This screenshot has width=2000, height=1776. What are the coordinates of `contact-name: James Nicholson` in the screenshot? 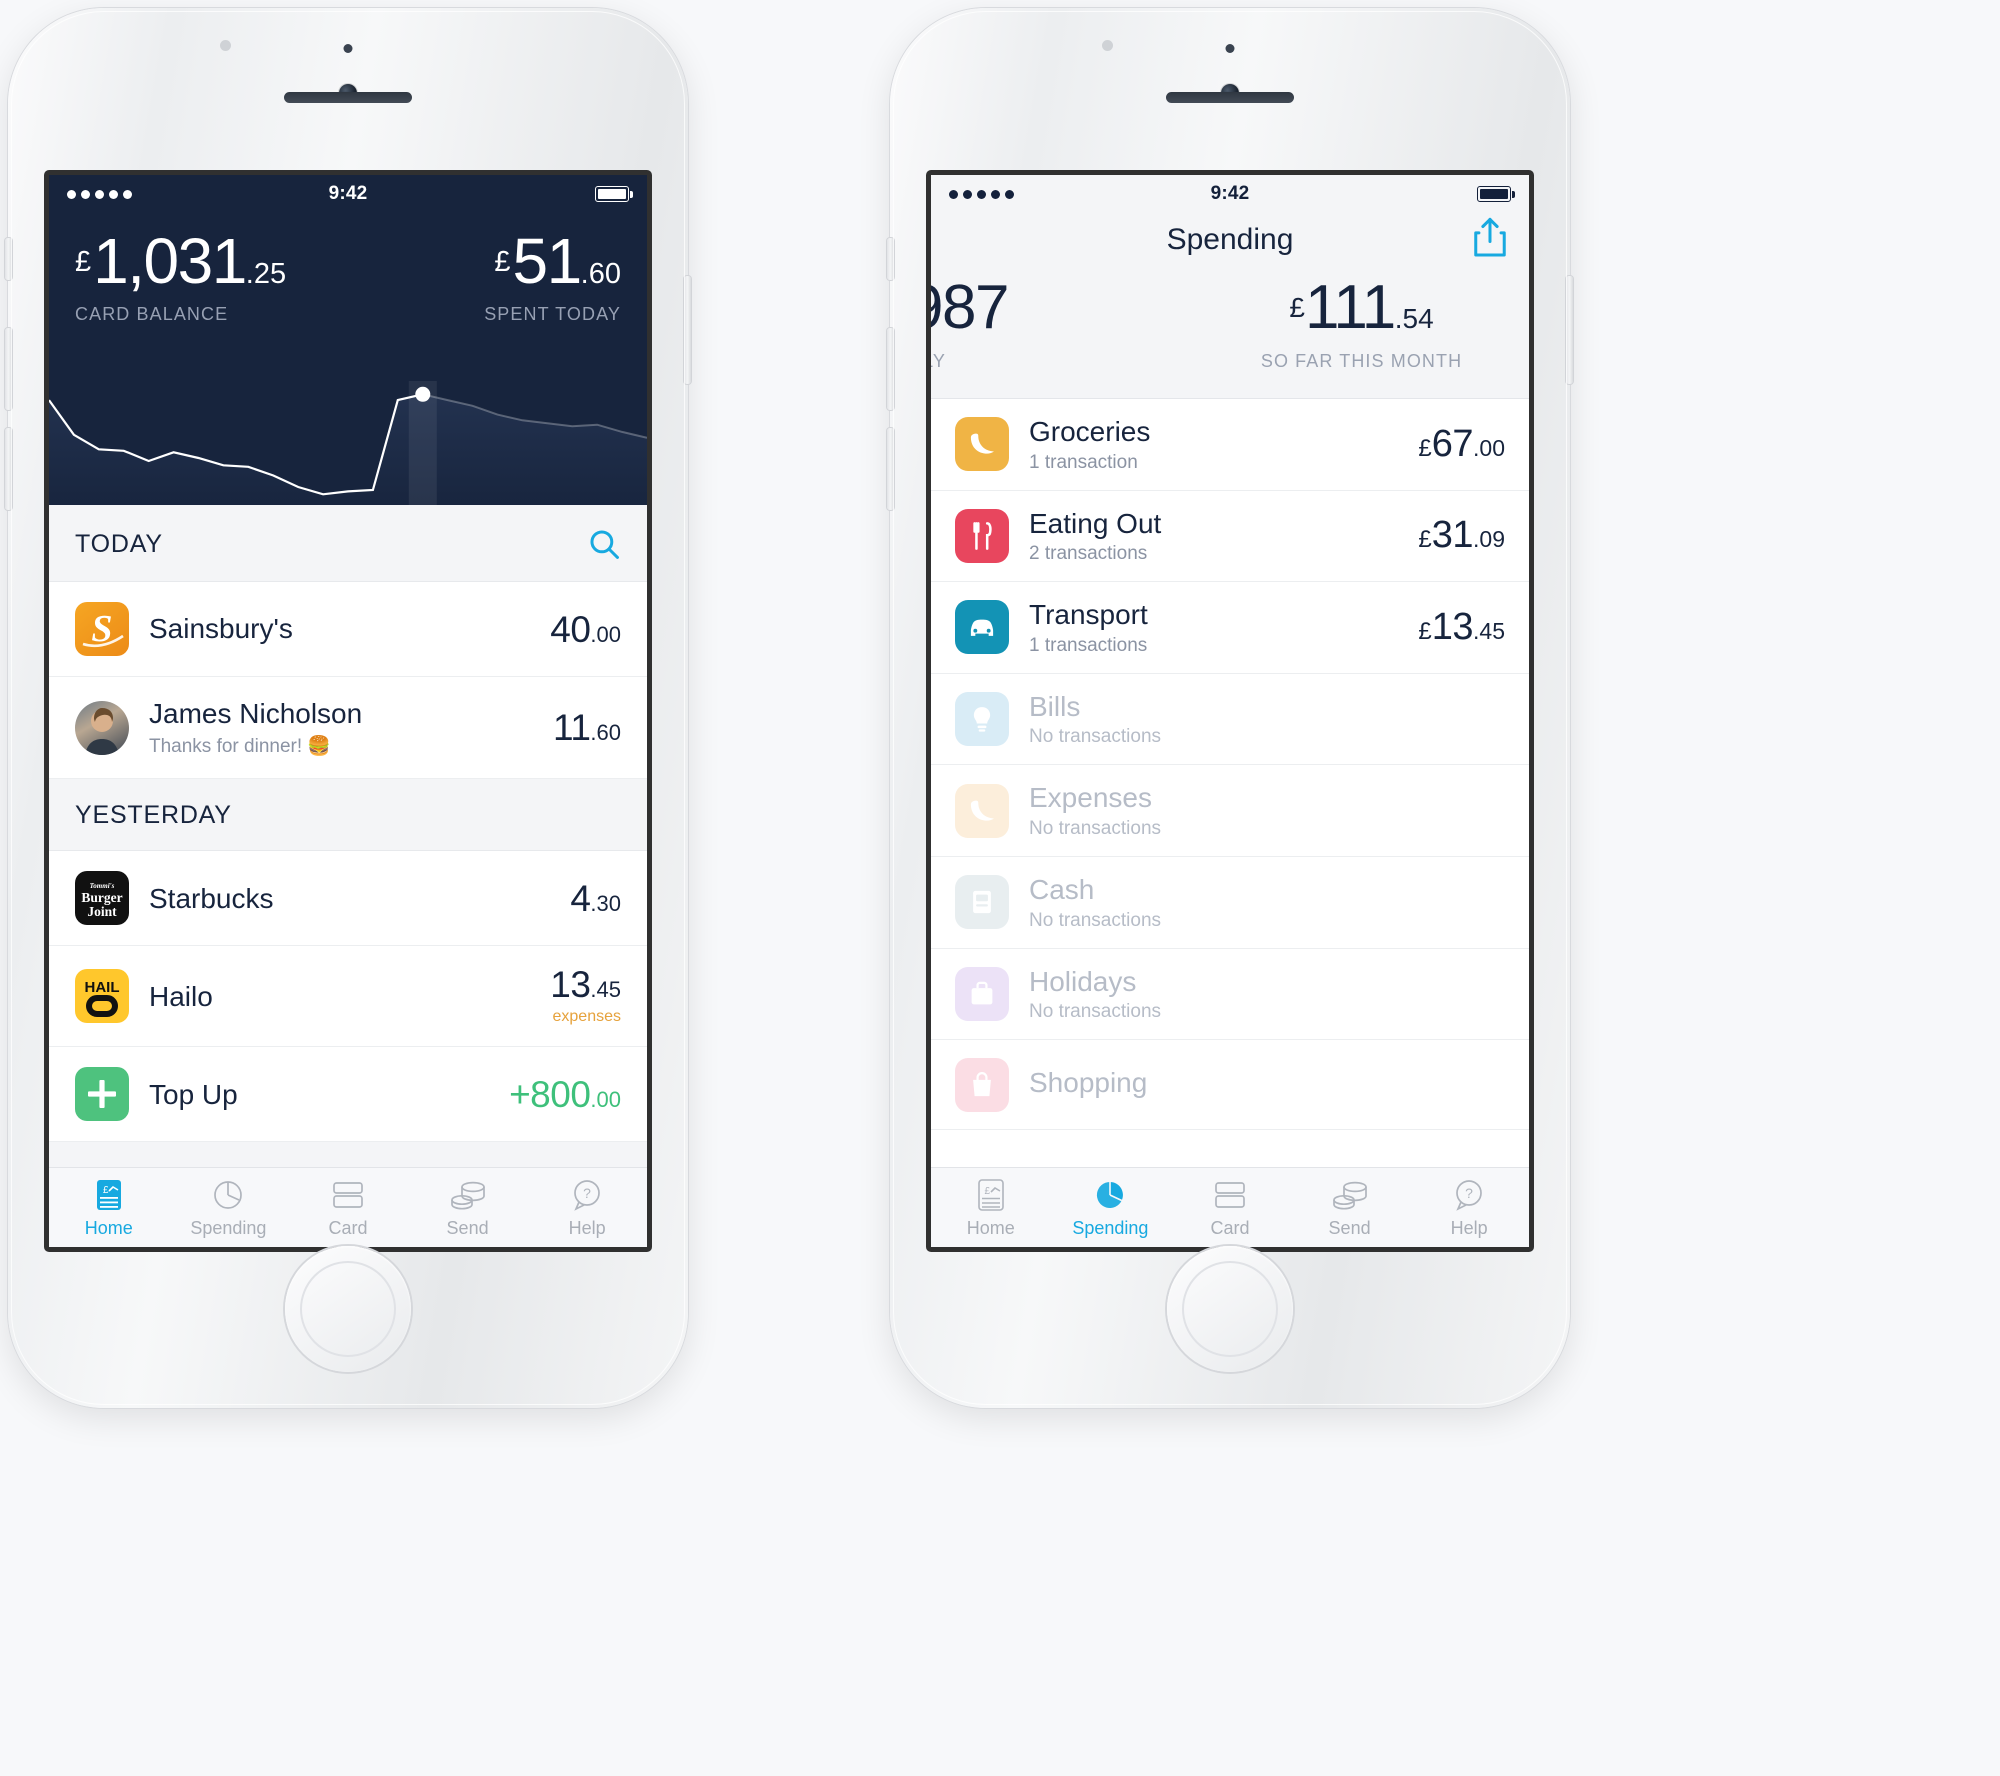 It's located at (256, 713).